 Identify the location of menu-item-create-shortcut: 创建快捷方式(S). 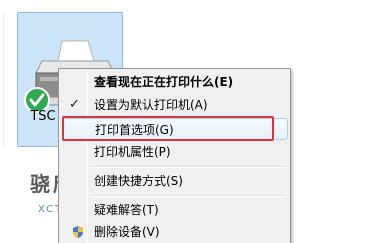
(175, 181).